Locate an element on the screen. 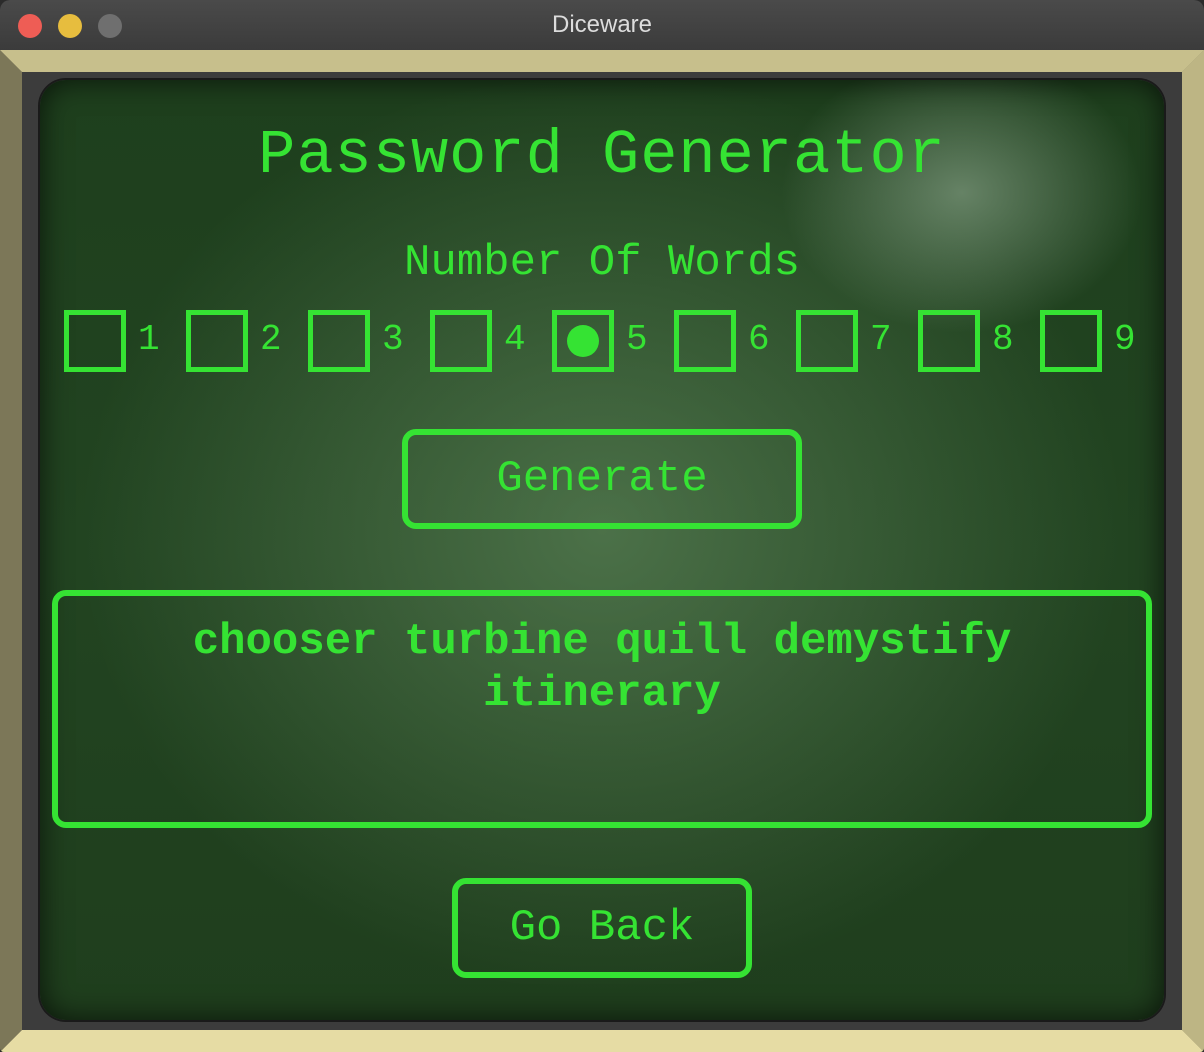 Image resolution: width=1204 pixels, height=1052 pixels. word-count-option-label: 9 is located at coordinates (1125, 339).